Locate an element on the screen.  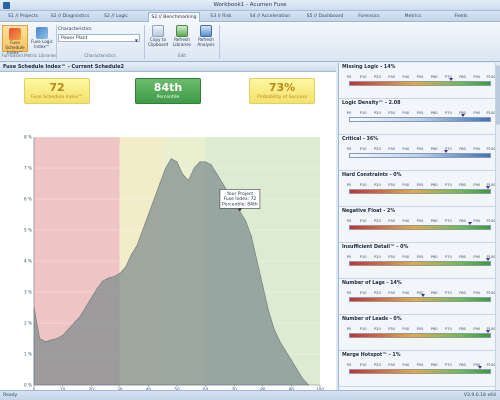
scrollbar is located at coordinates (497, 226).